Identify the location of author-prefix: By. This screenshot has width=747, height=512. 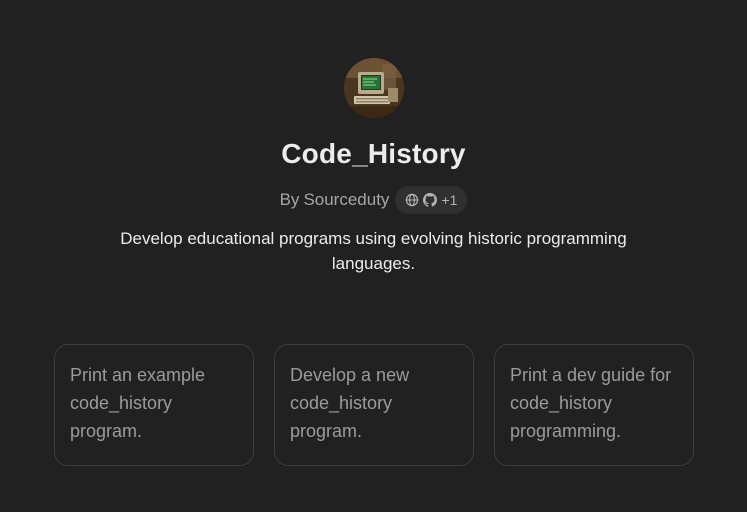
(289, 199).